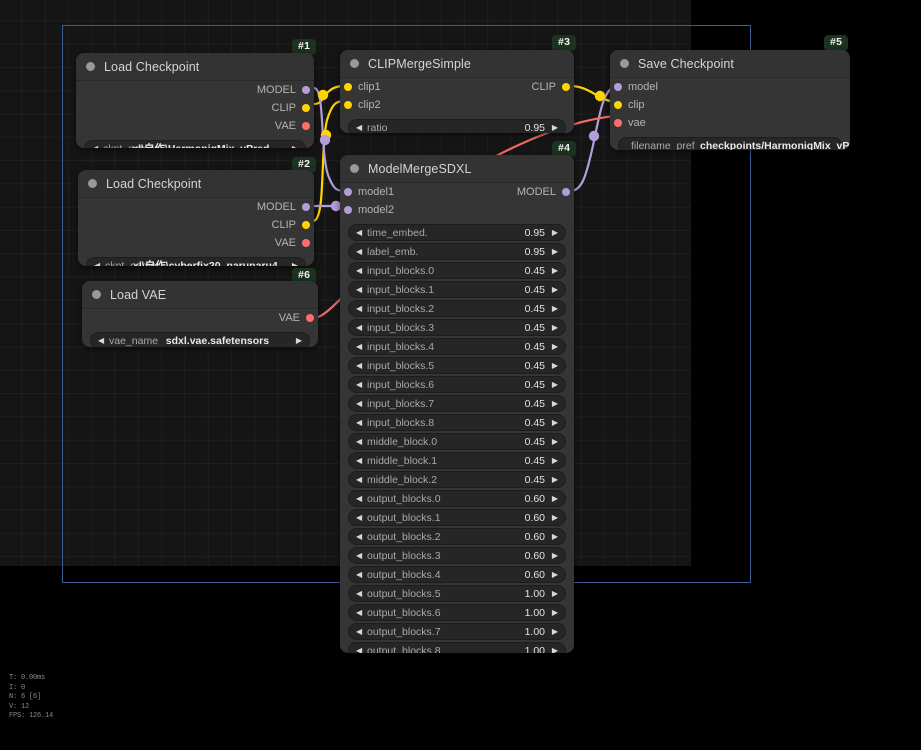  I want to click on widget-output-blocks-4: ◀ output_blocks.4 0.60 ▶, so click(457, 574).